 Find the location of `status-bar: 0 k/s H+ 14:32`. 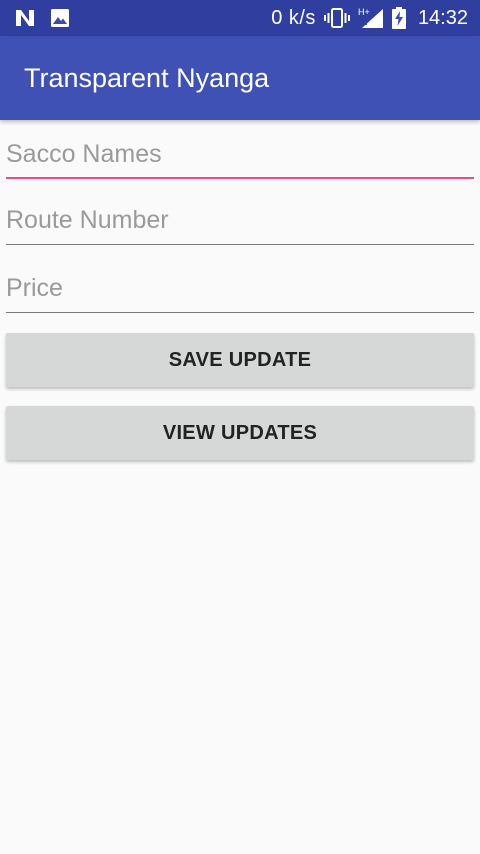

status-bar: 0 k/s H+ 14:32 is located at coordinates (240, 18).